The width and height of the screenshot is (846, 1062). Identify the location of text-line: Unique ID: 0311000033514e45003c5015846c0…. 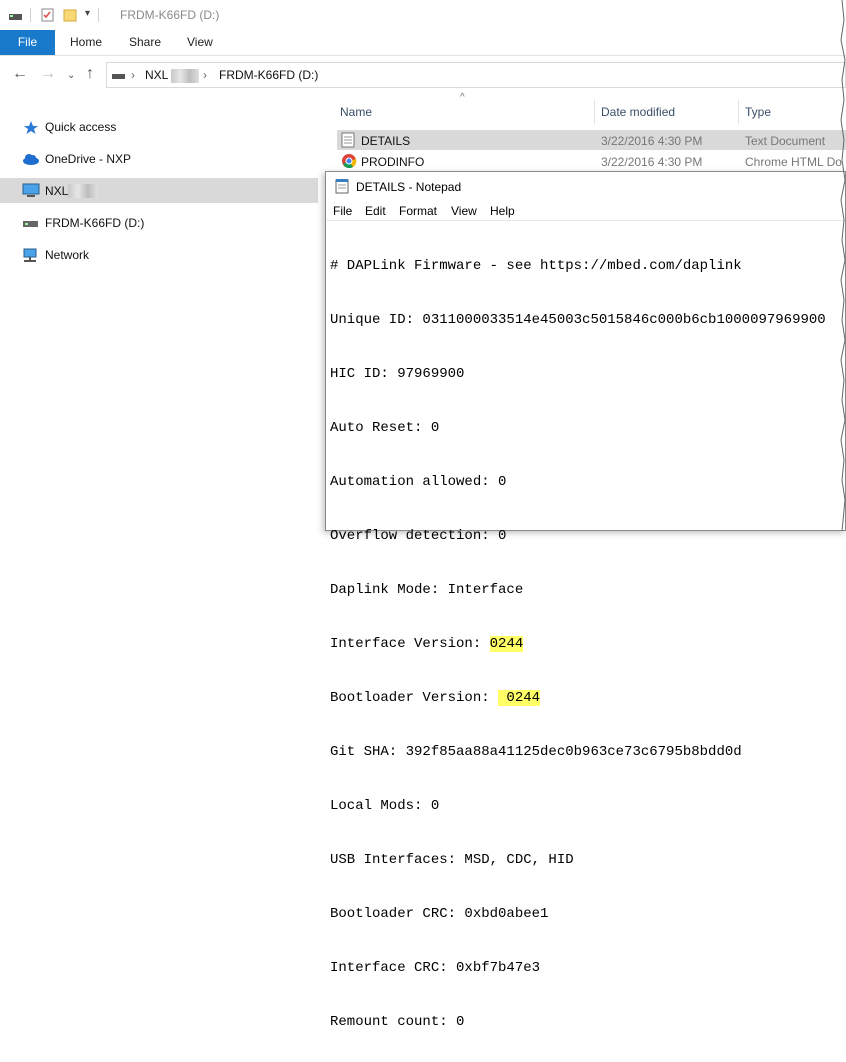
(578, 320).